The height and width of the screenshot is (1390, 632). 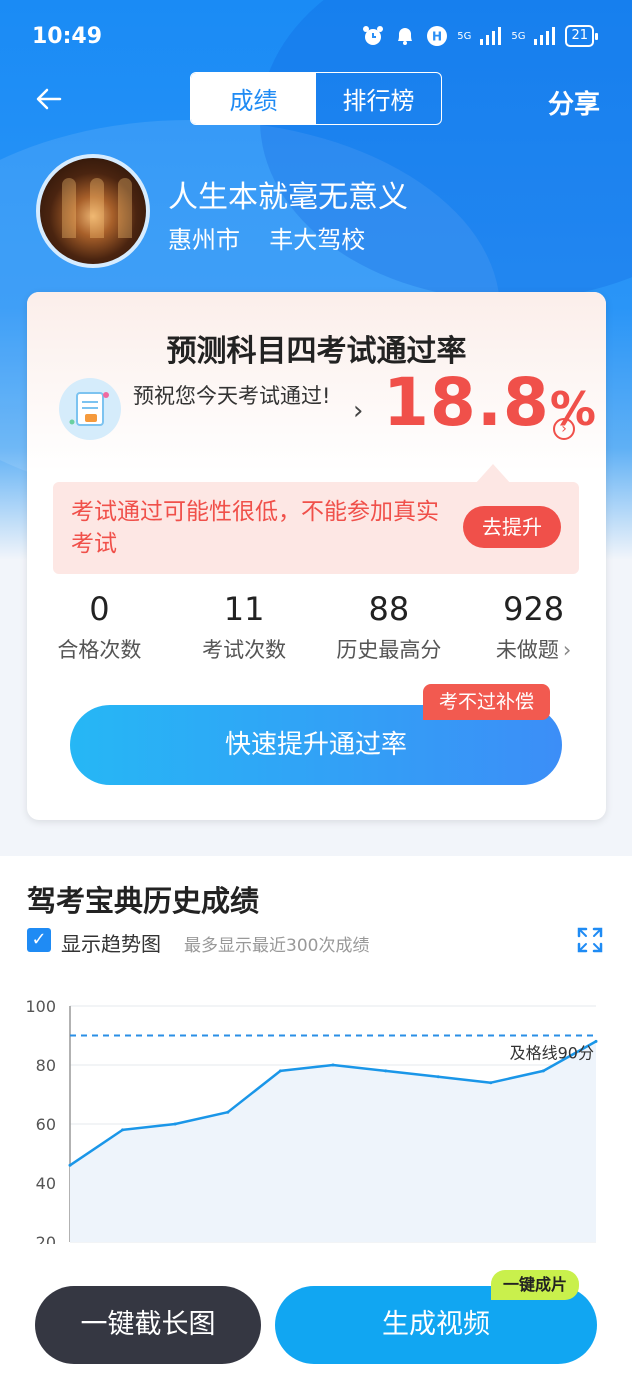 What do you see at coordinates (111, 942) in the screenshot?
I see `show-trend-label: 显示趋势图` at bounding box center [111, 942].